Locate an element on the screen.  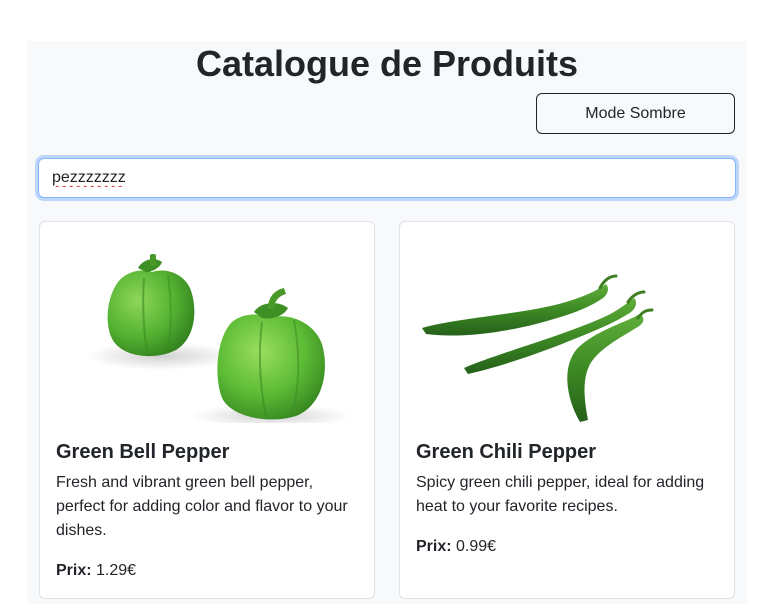
dark-mode-button: Mode Sombre is located at coordinates (635, 113).